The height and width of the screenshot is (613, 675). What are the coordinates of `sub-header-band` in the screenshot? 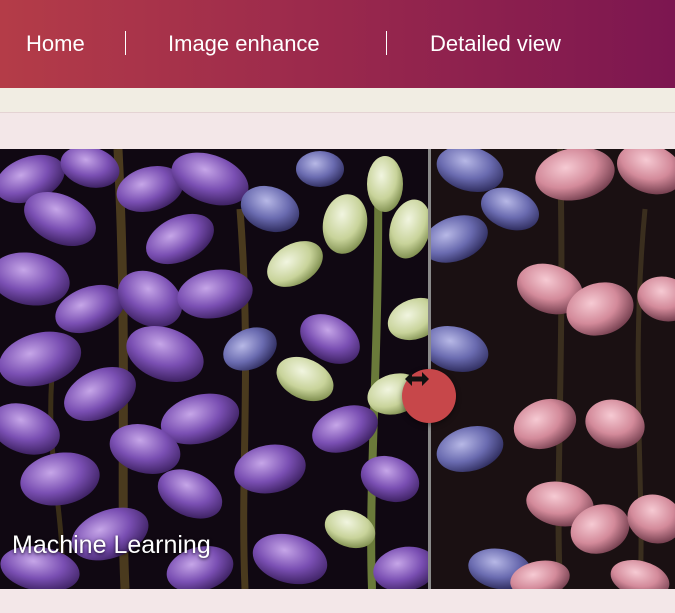 It's located at (337, 100).